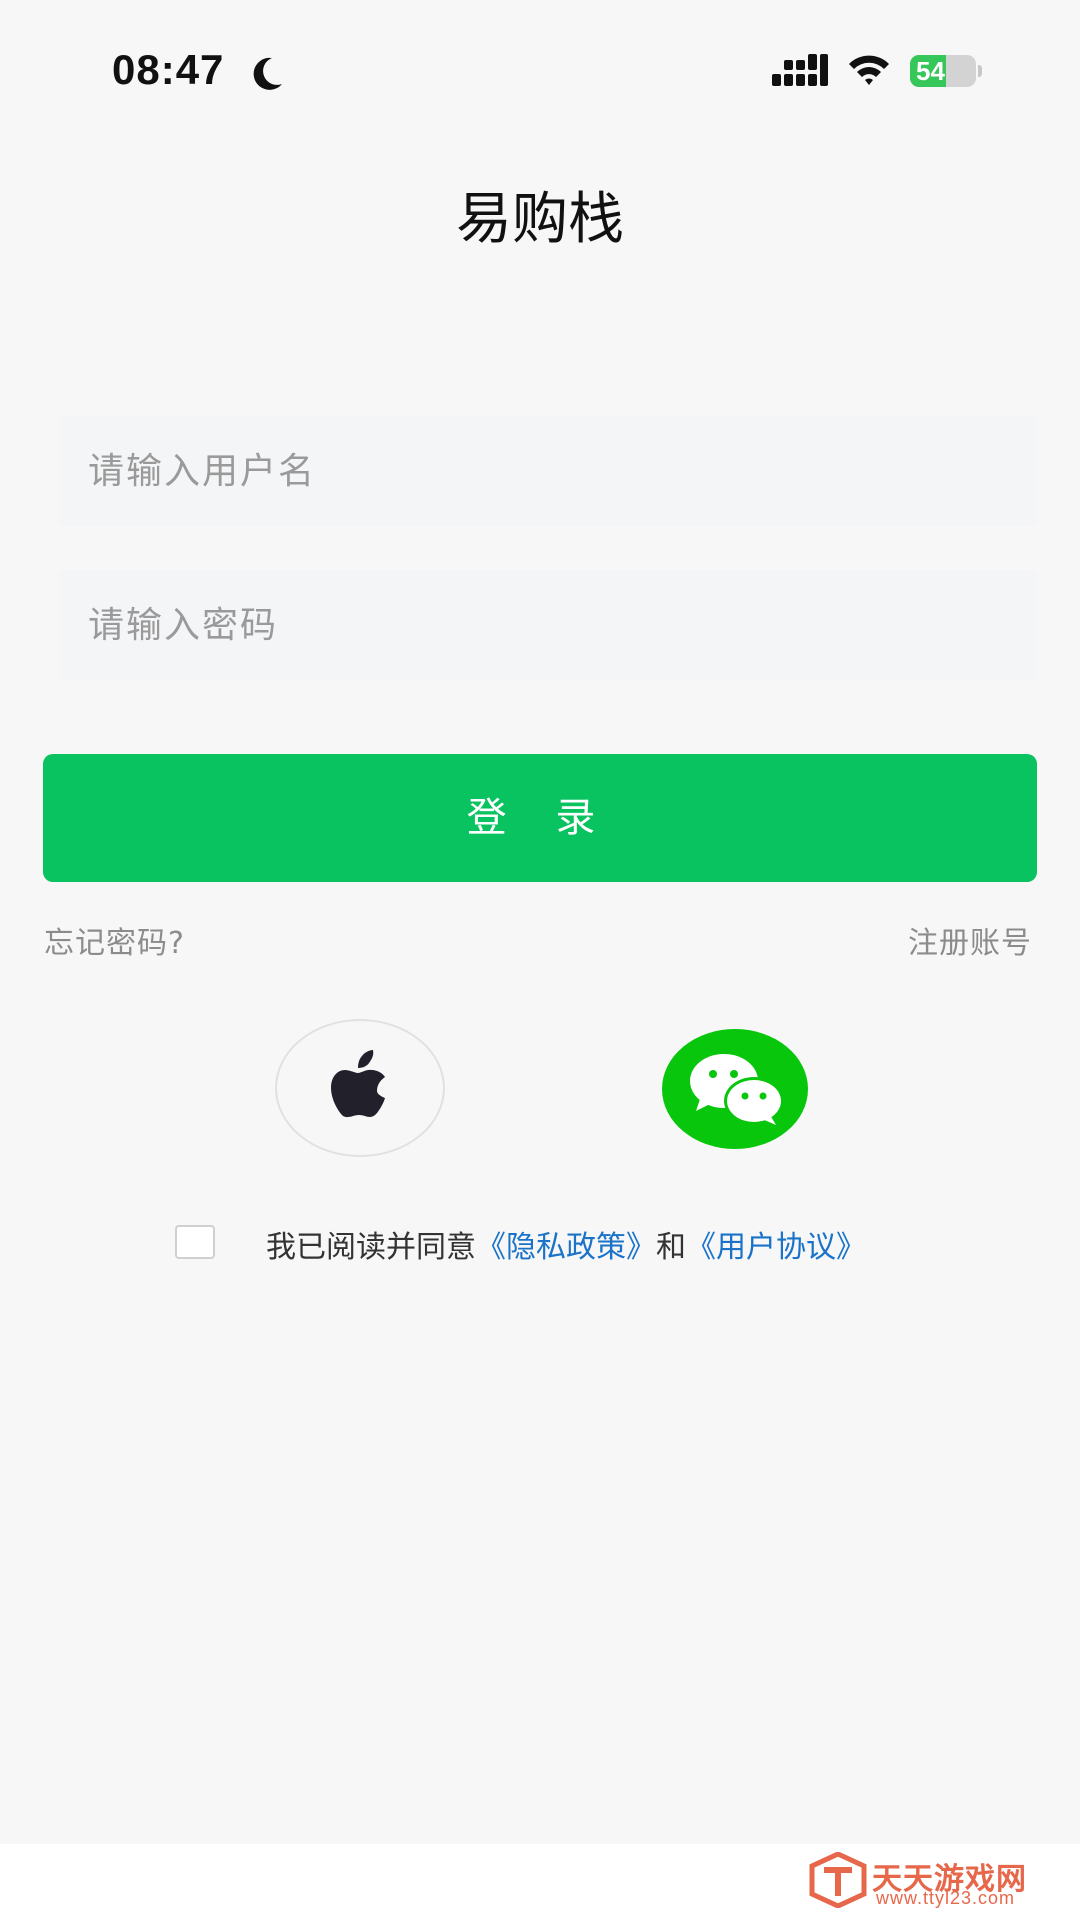 The image size is (1080, 1920). I want to click on page-title: 易购栈, so click(540, 219).